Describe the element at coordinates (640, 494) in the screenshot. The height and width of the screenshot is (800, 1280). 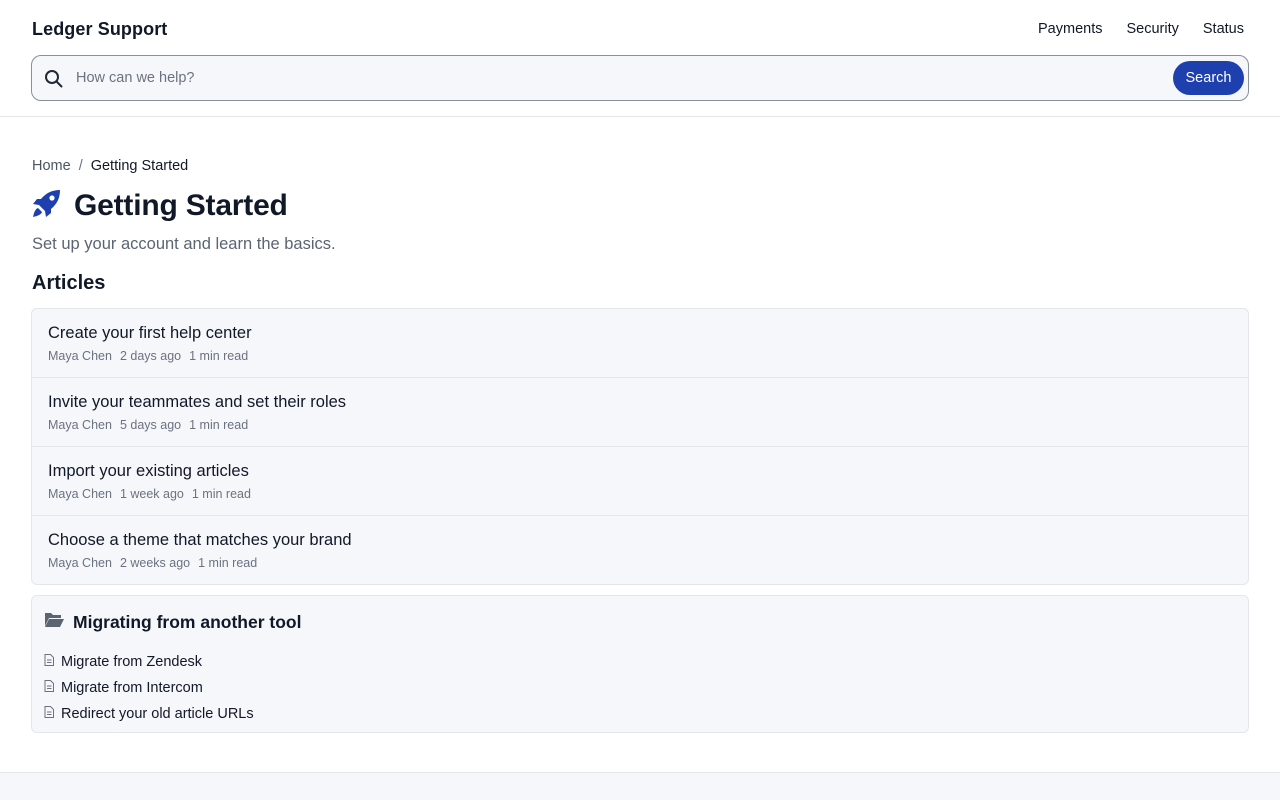
I see `article-meta: Maya Chen 1 week ago 1 min read` at that location.